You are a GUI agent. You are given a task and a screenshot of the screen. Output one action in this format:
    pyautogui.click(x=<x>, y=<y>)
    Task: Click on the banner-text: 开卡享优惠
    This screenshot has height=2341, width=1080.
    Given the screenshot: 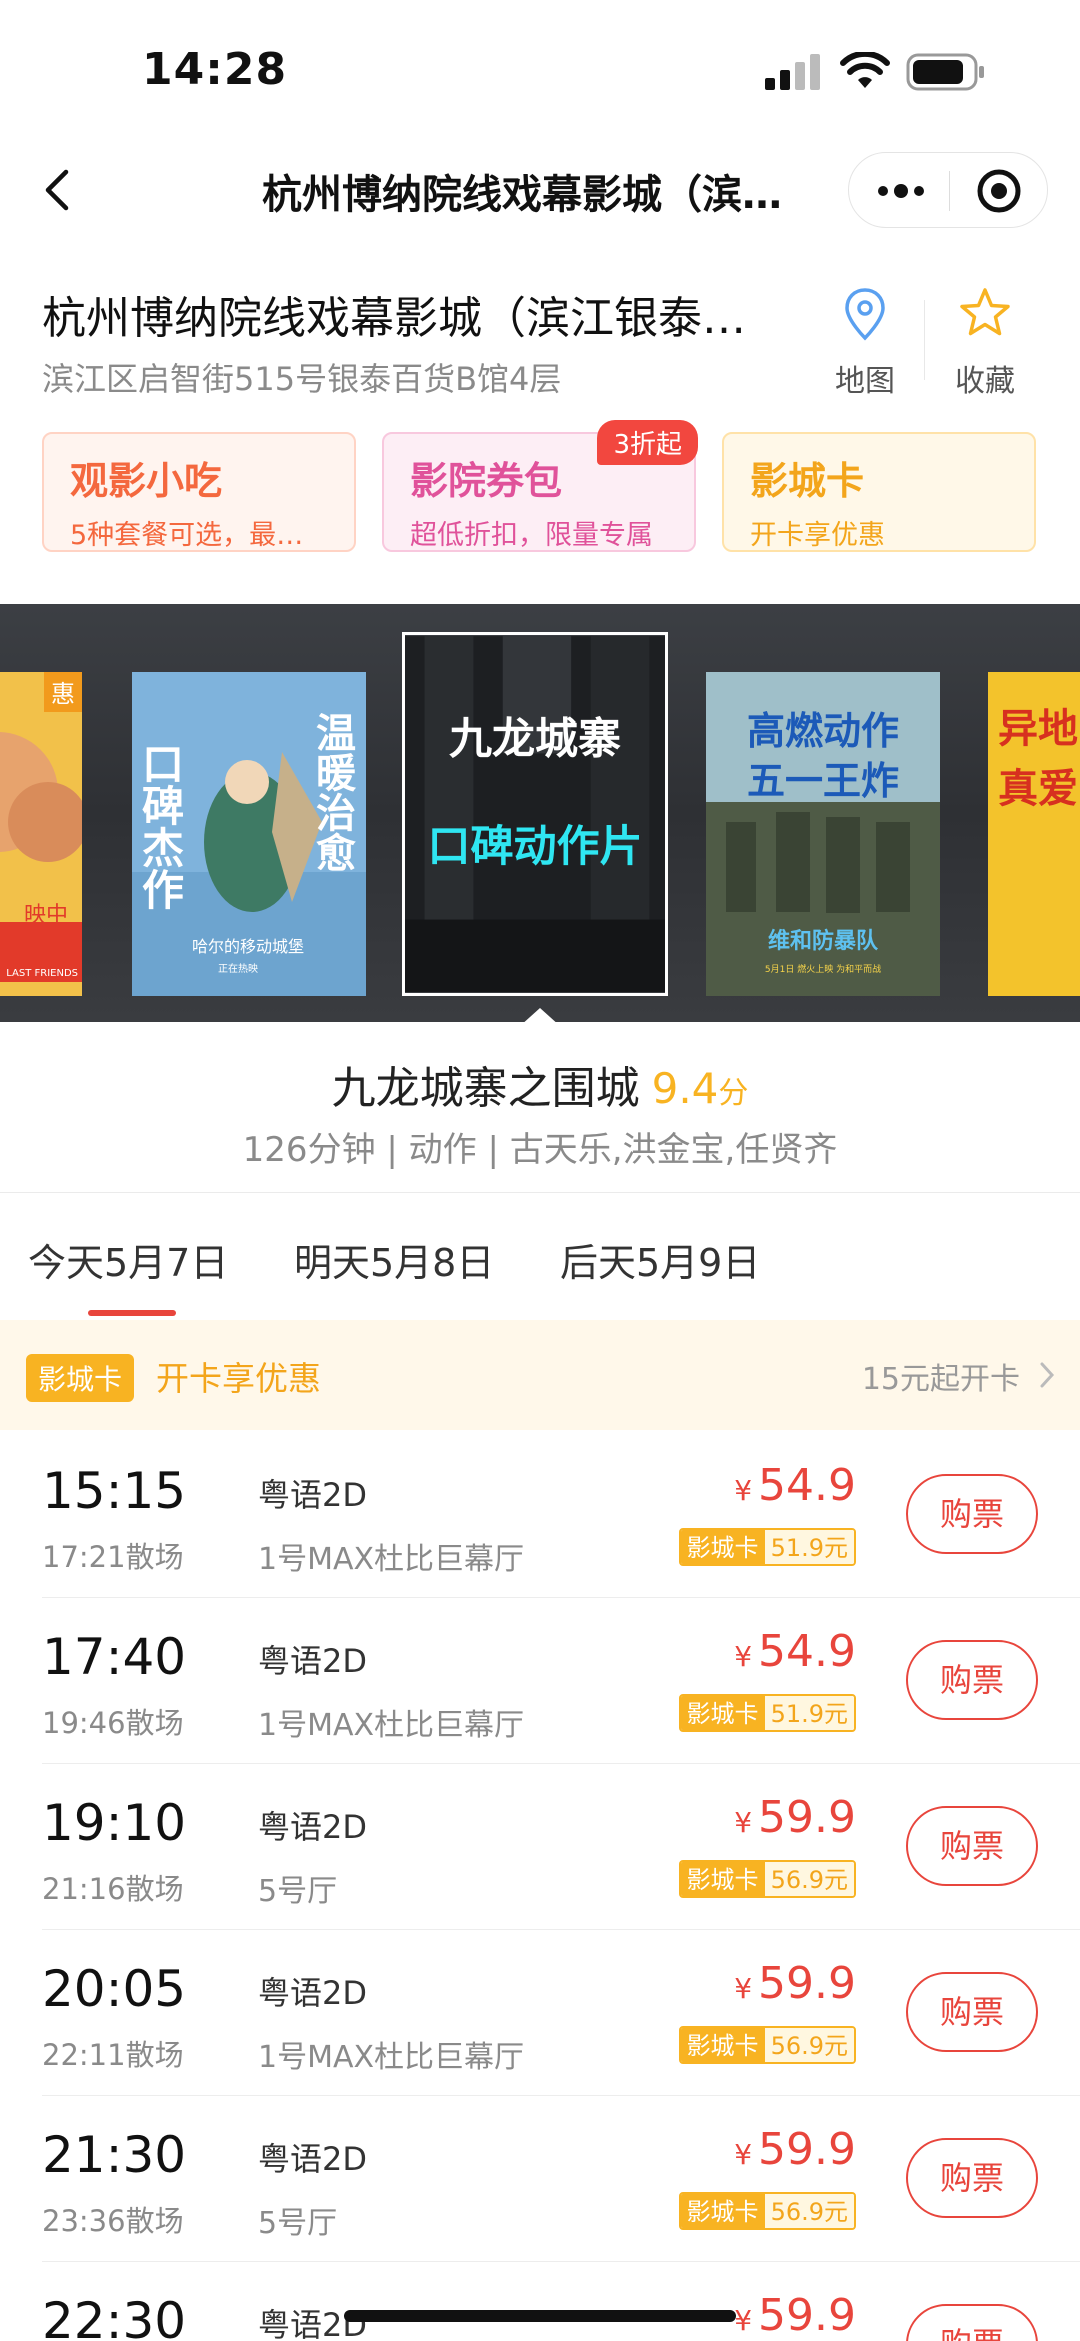 What is the action you would take?
    pyautogui.click(x=238, y=1378)
    